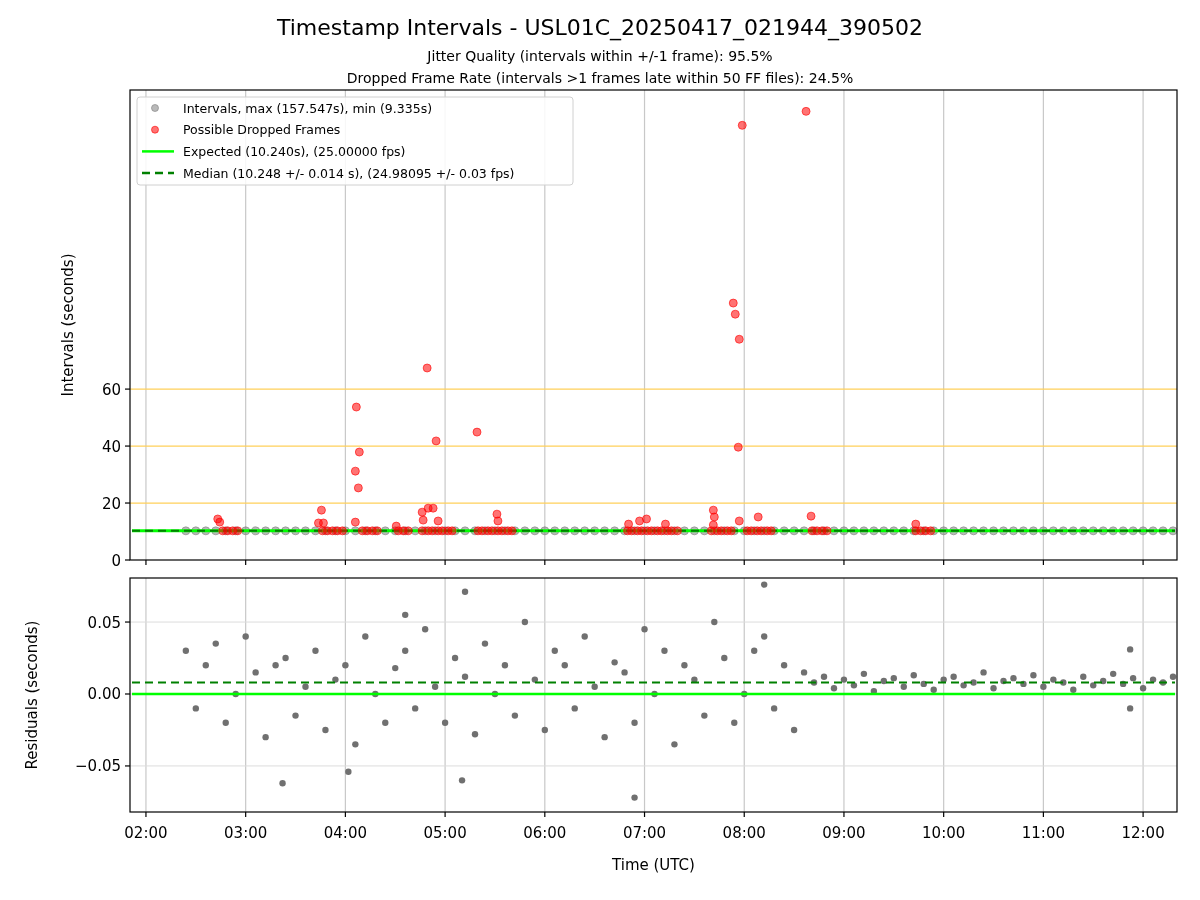 Image resolution: width=1200 pixels, height=900 pixels. What do you see at coordinates (104, 622) in the screenshot?
I see `tick-label: 0.05` at bounding box center [104, 622].